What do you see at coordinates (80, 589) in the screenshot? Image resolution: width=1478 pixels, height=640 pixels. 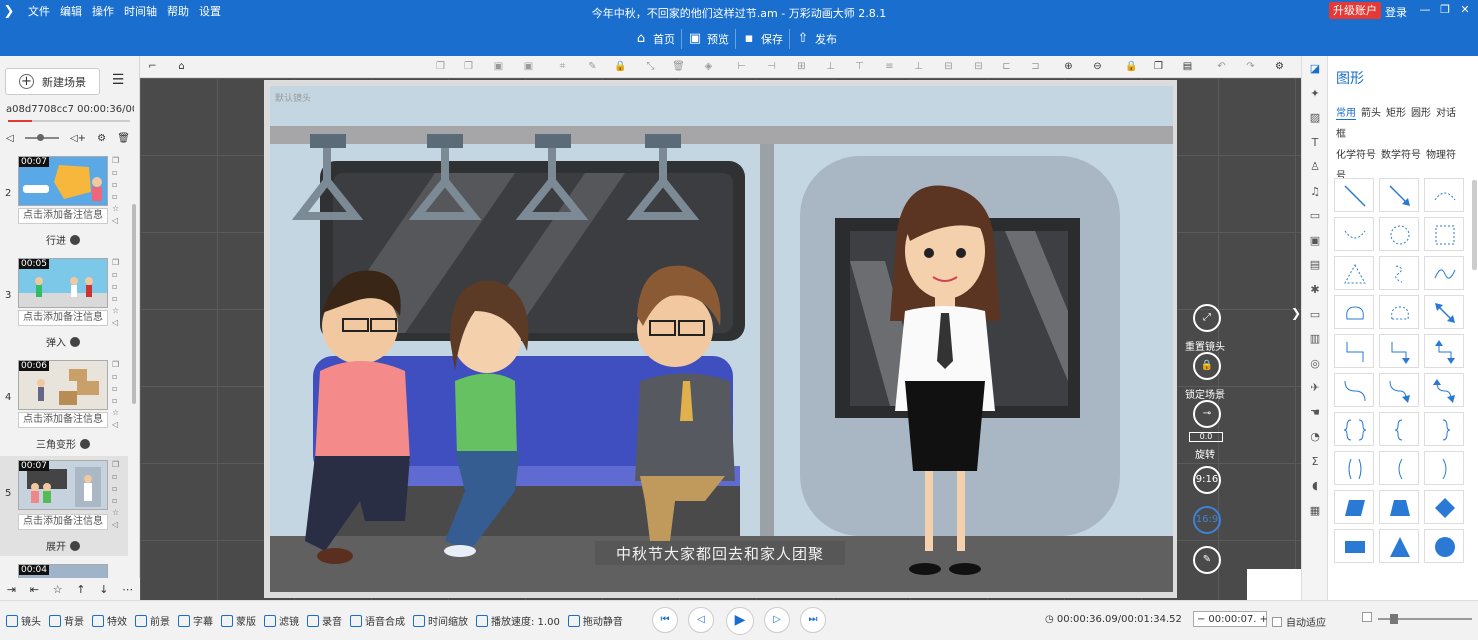 I see `arrow-up-icon: ↑` at bounding box center [80, 589].